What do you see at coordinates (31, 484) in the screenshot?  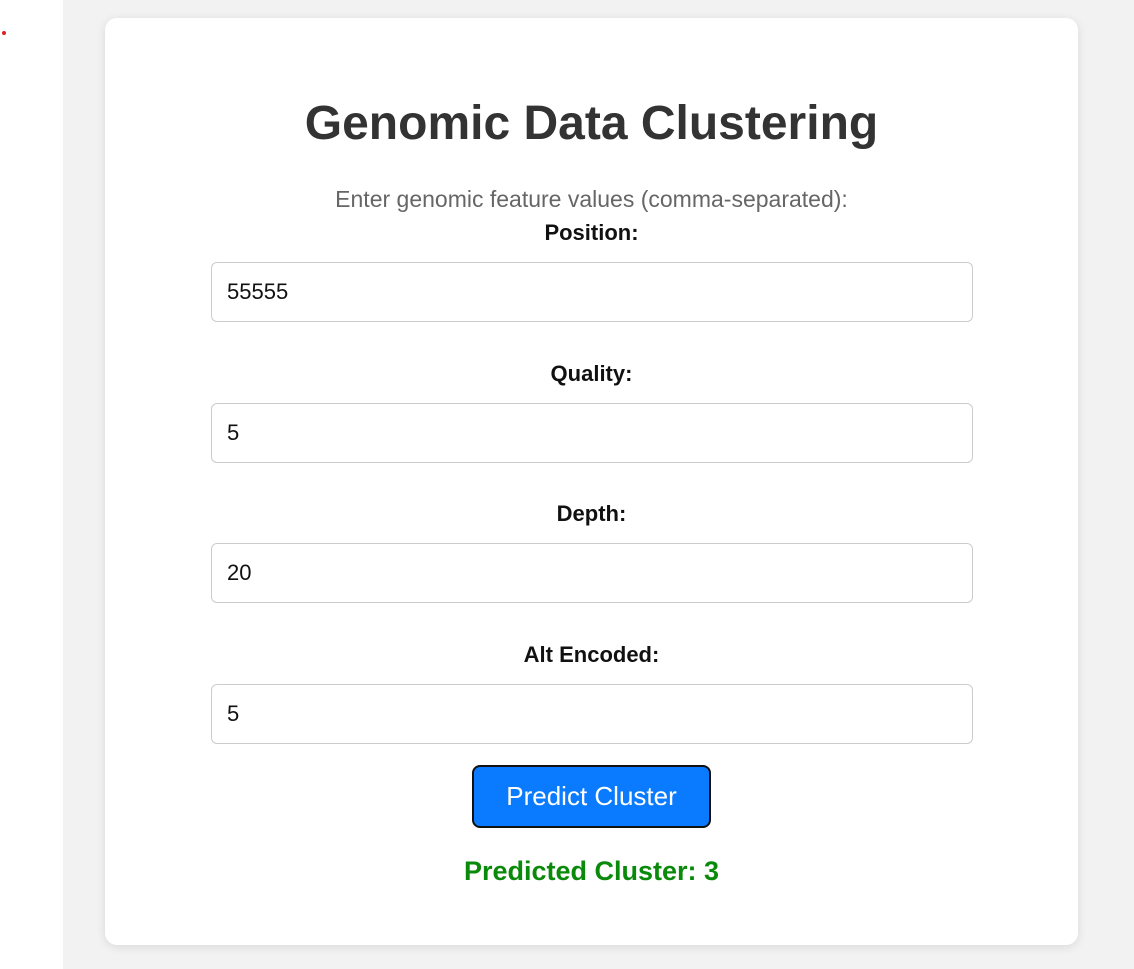 I see `left-margin` at bounding box center [31, 484].